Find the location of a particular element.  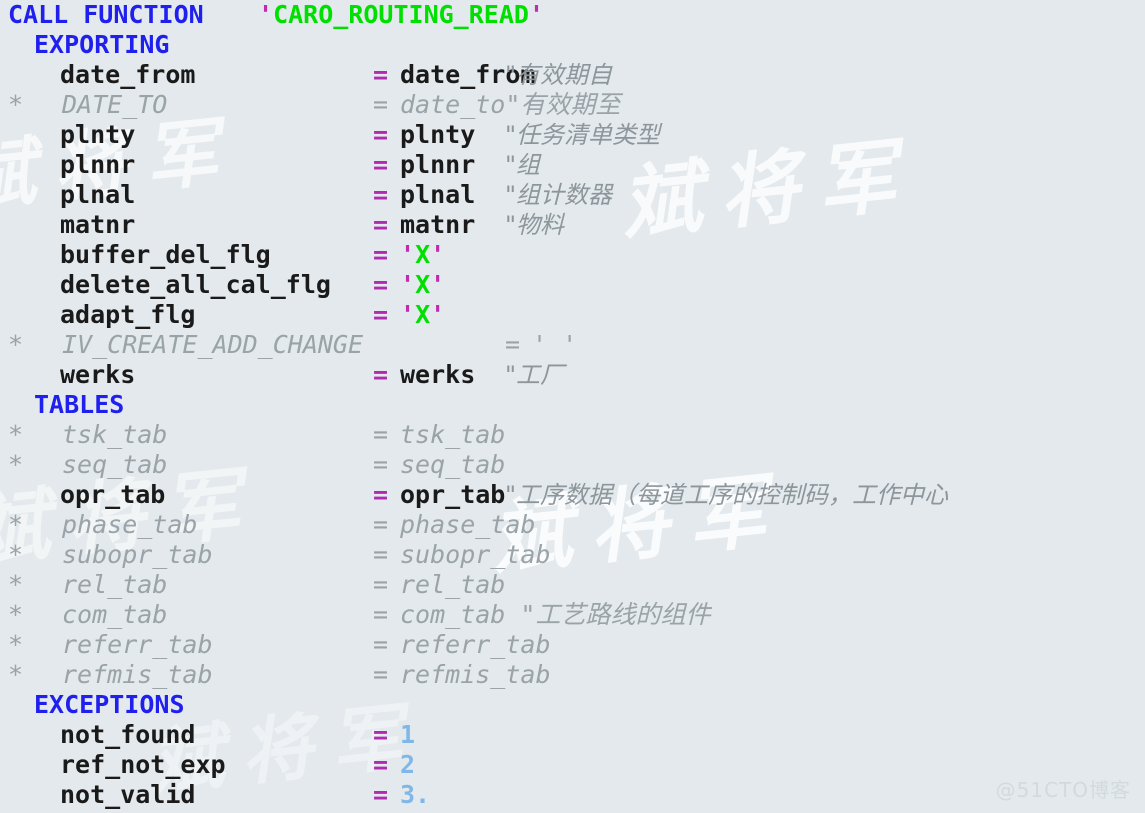

param-value-delete-all-cal-flg: 'X' is located at coordinates (422, 285).